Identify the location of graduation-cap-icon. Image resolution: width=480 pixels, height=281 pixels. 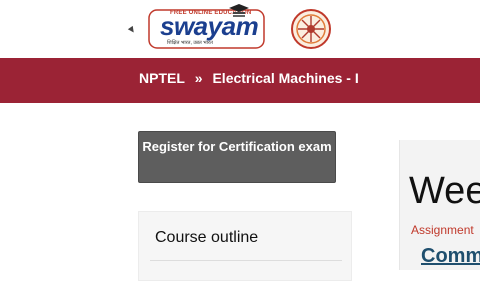
(239, 10).